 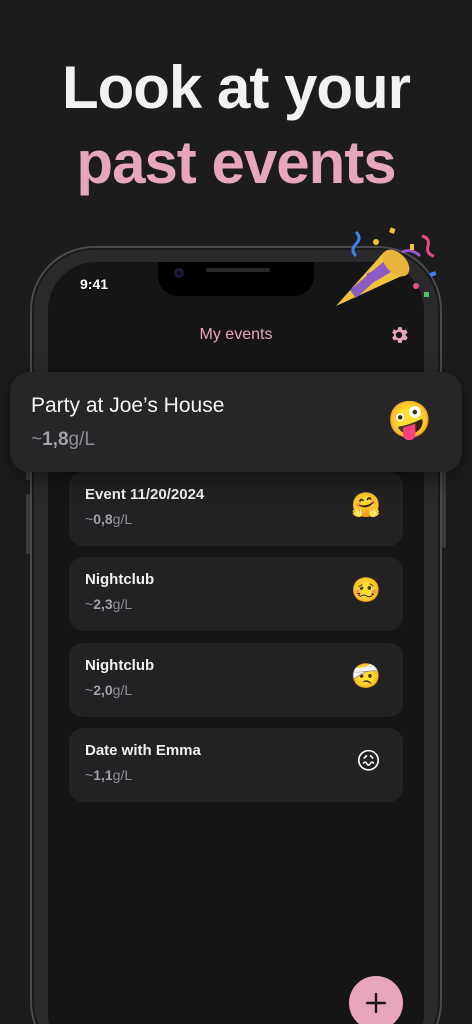 What do you see at coordinates (236, 680) in the screenshot?
I see `event-card: Nightclub ~2,0g/L 🤕` at bounding box center [236, 680].